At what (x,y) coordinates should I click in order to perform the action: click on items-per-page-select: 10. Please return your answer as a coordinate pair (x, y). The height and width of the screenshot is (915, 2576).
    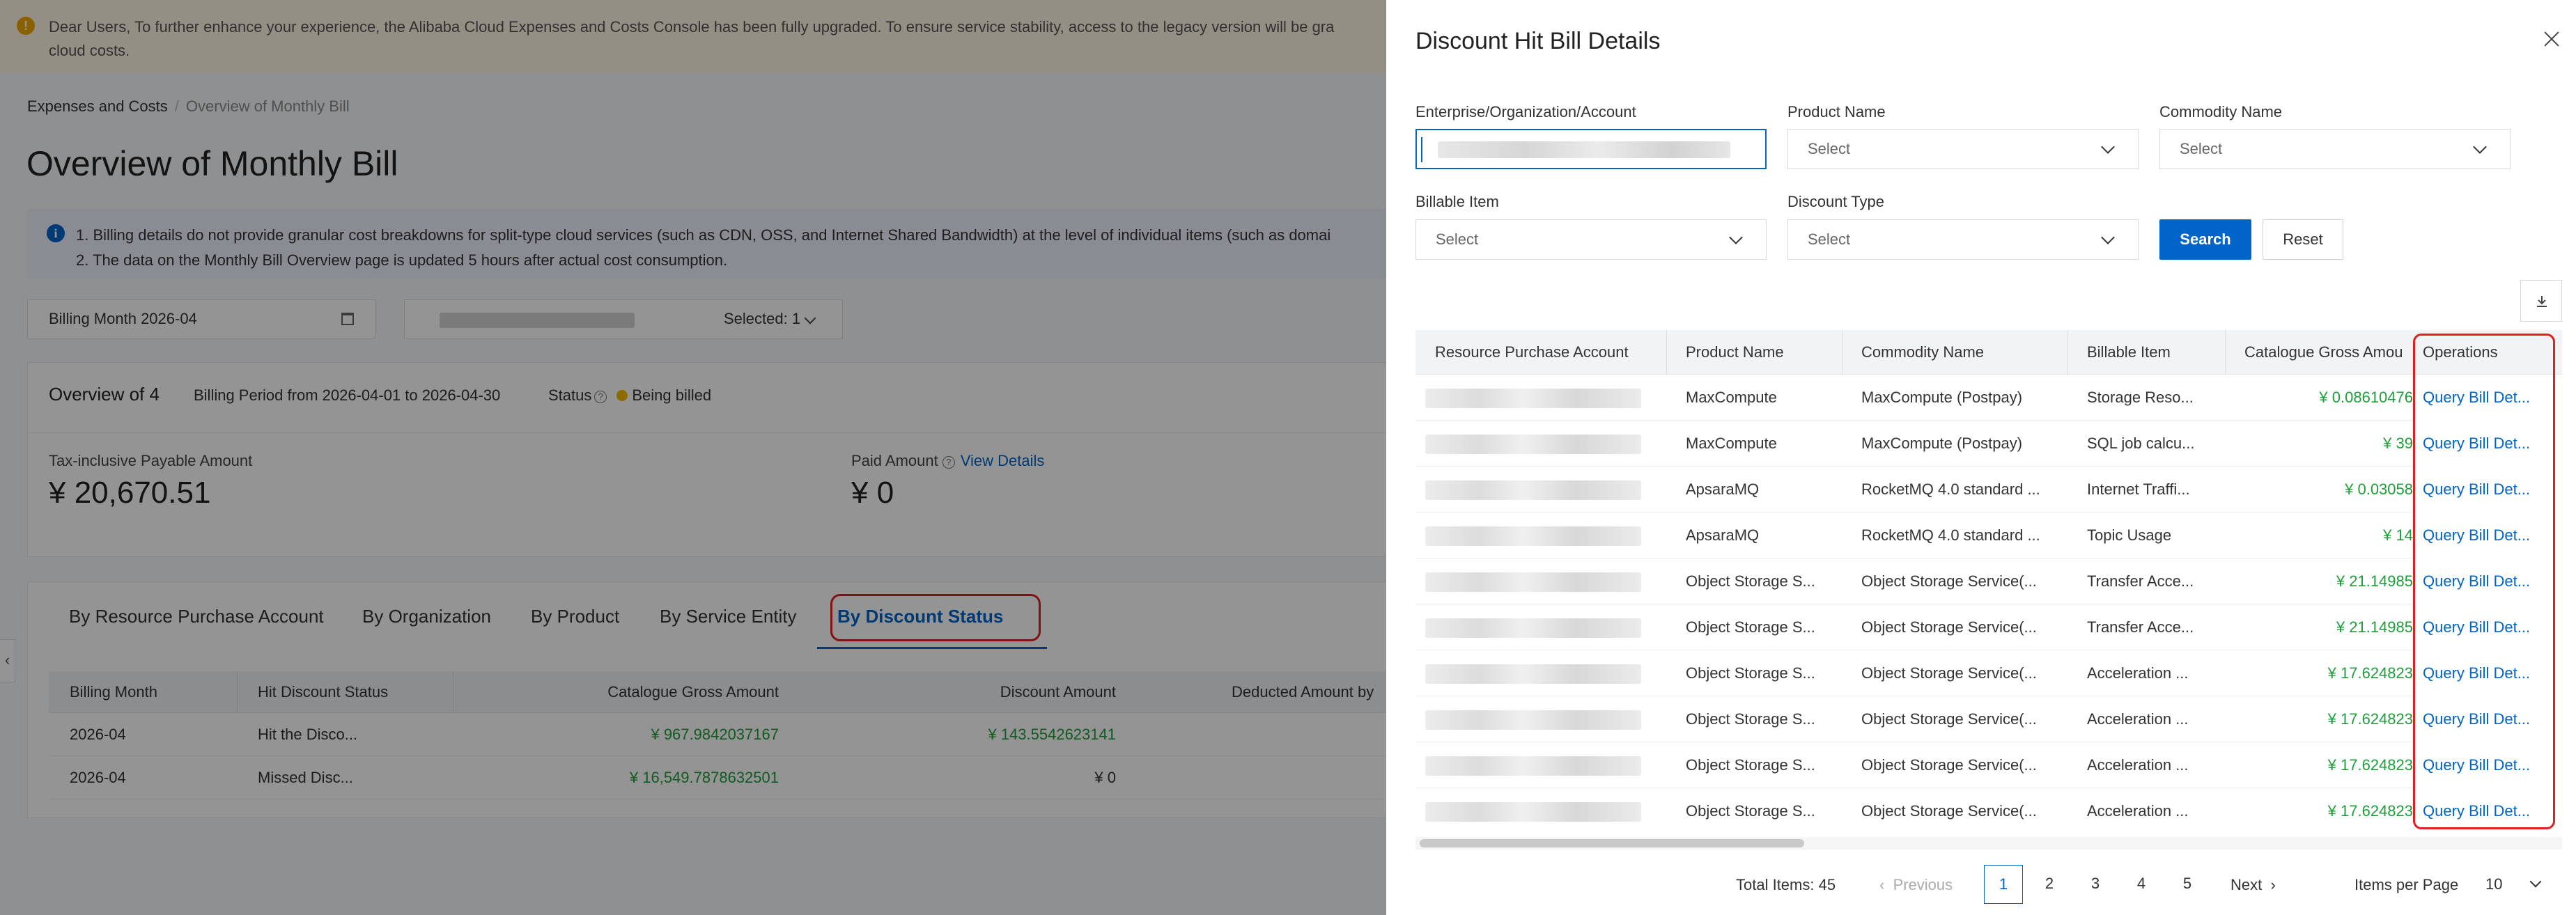
    Looking at the image, I should click on (2515, 884).